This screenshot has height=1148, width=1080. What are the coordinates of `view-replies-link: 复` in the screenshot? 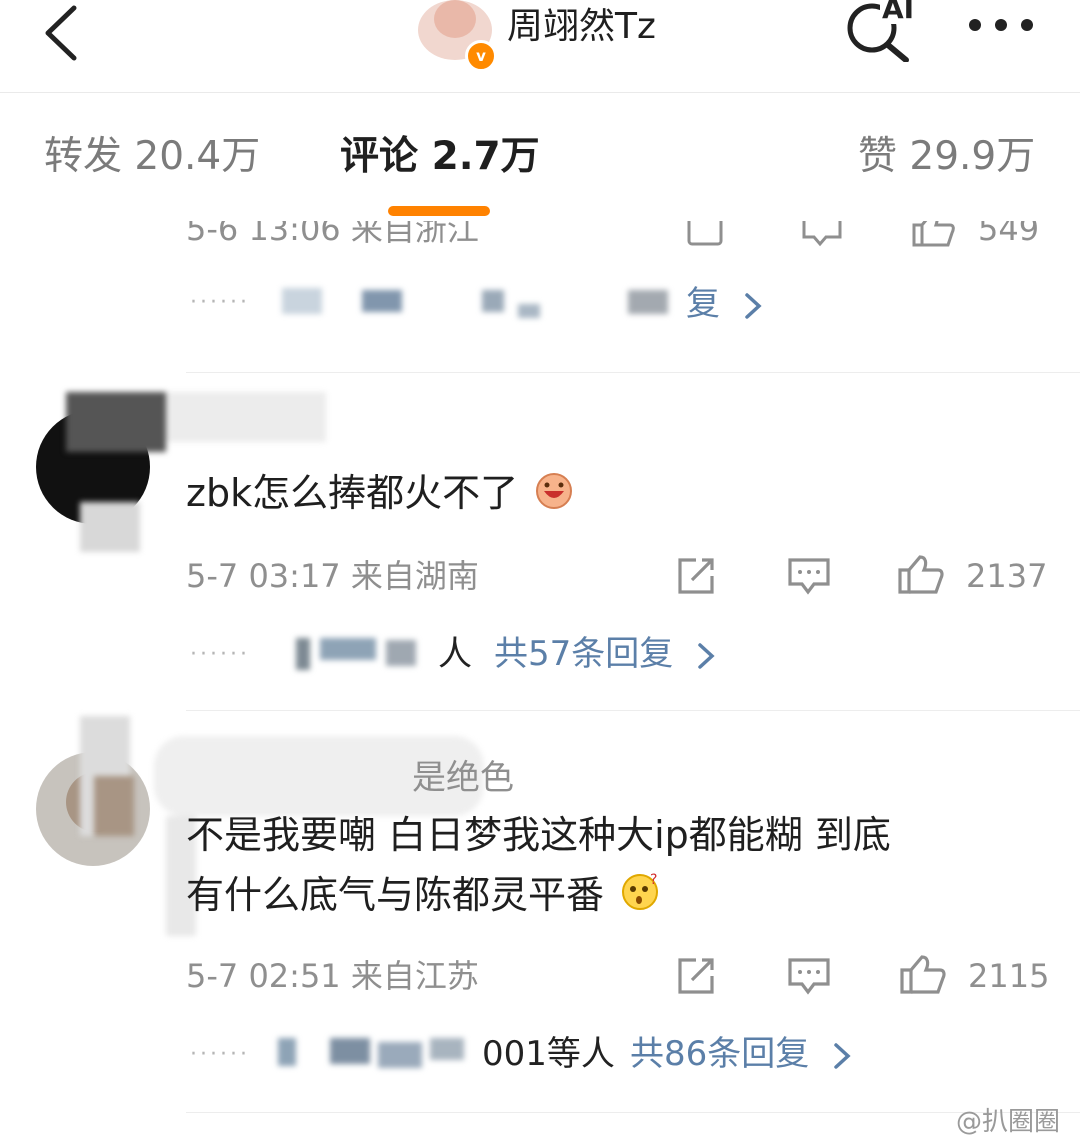 It's located at (726, 304).